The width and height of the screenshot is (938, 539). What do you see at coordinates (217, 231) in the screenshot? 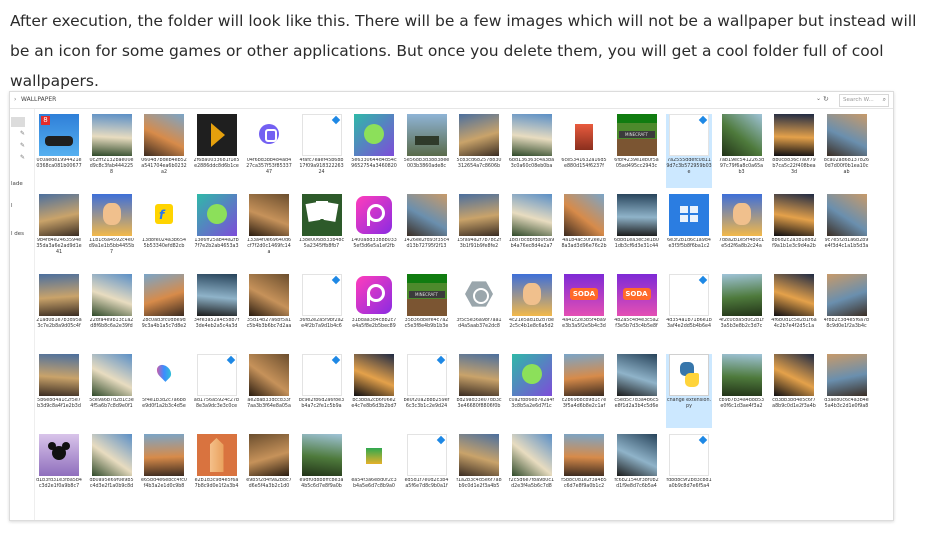
I see `file-item: 13e6ff25ab44a2fb7f7e2b2ab4653a3` at bounding box center [217, 231].